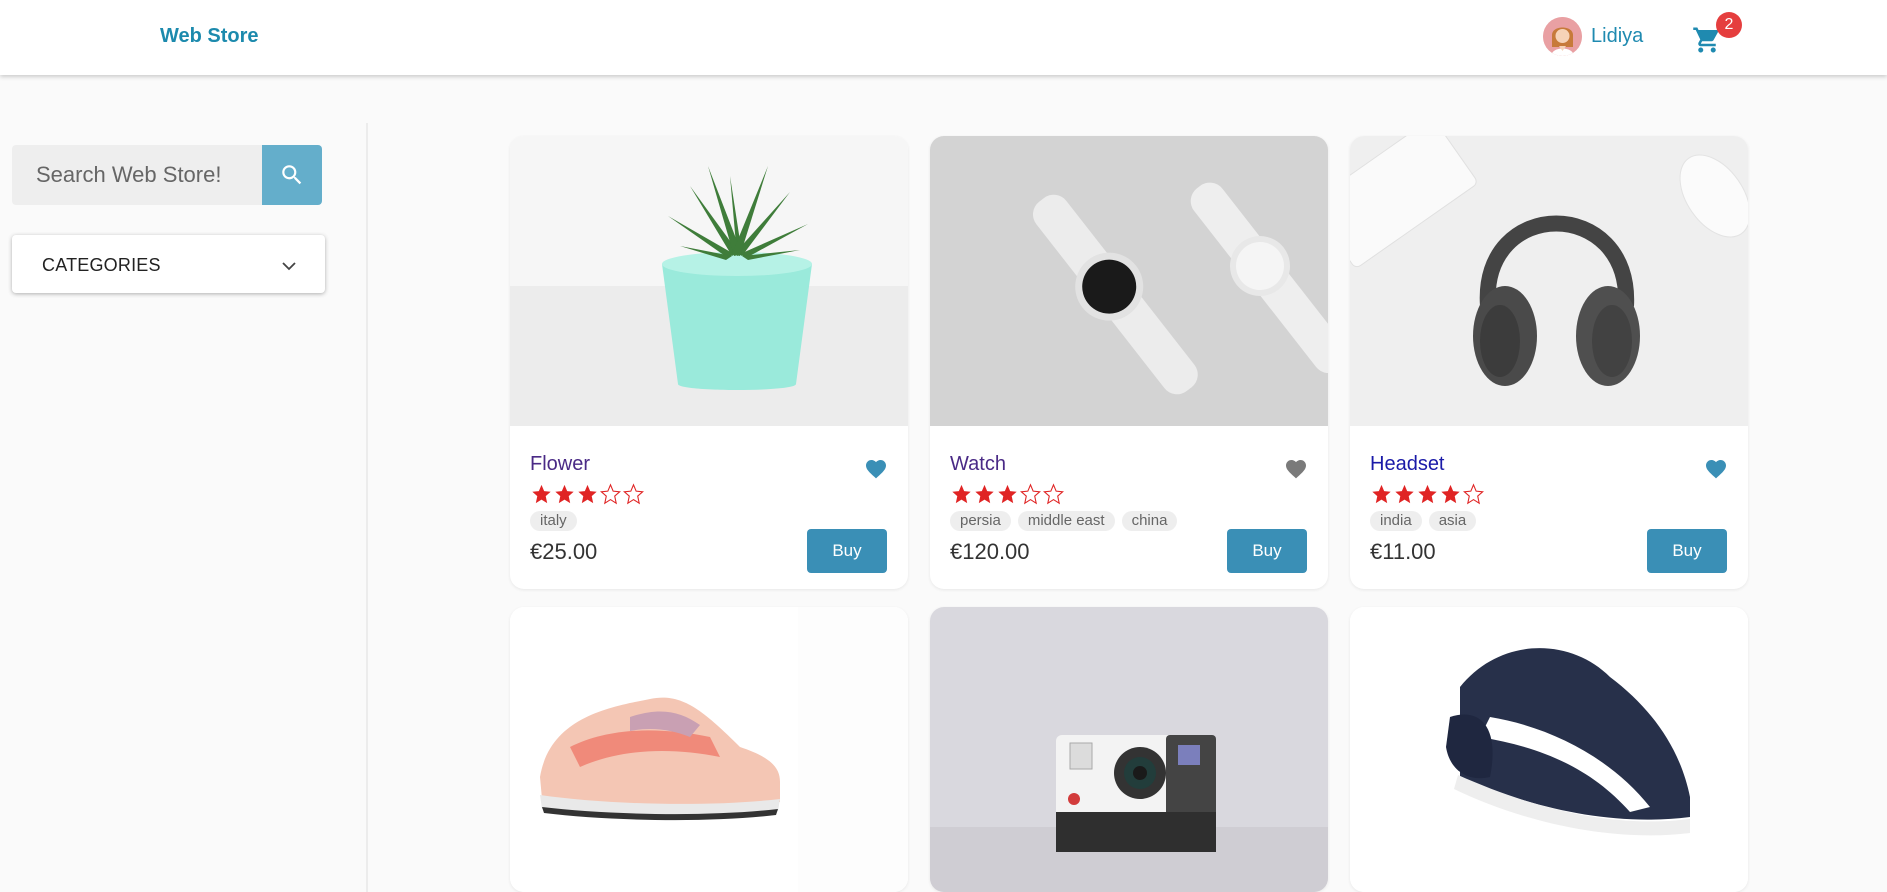  I want to click on tag: middle east, so click(1066, 521).